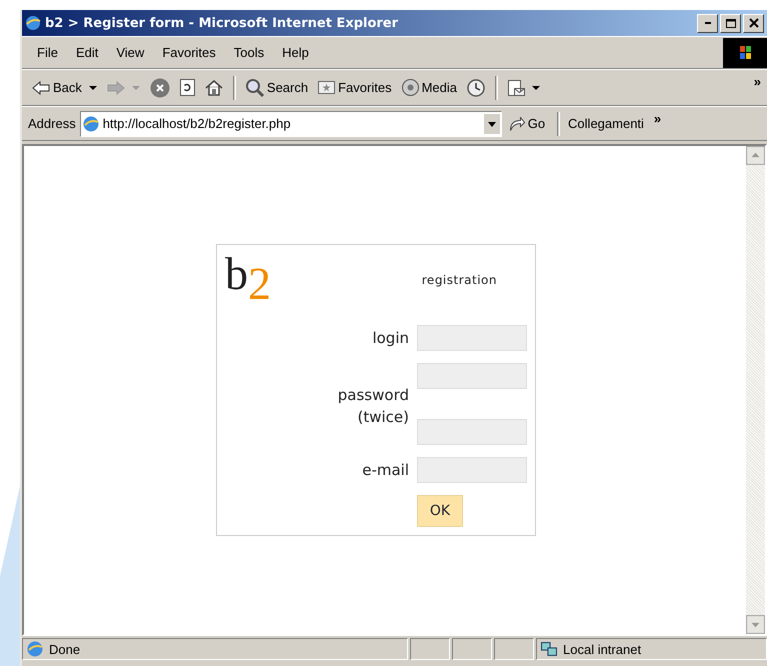 The width and height of the screenshot is (767, 666). What do you see at coordinates (291, 123) in the screenshot?
I see `address-field: http://localhost/b2/b2register.php` at bounding box center [291, 123].